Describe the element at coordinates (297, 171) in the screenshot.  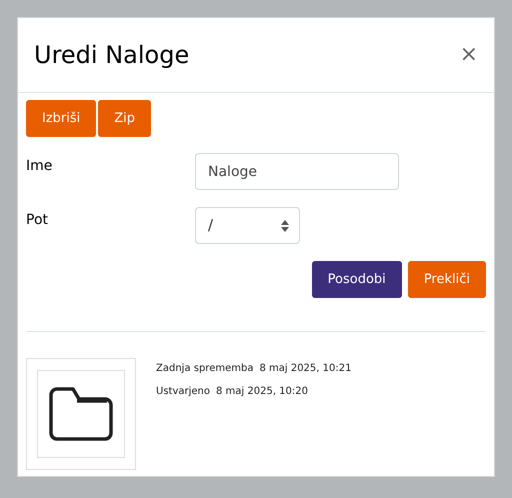
I see `name-input: Naloge` at that location.